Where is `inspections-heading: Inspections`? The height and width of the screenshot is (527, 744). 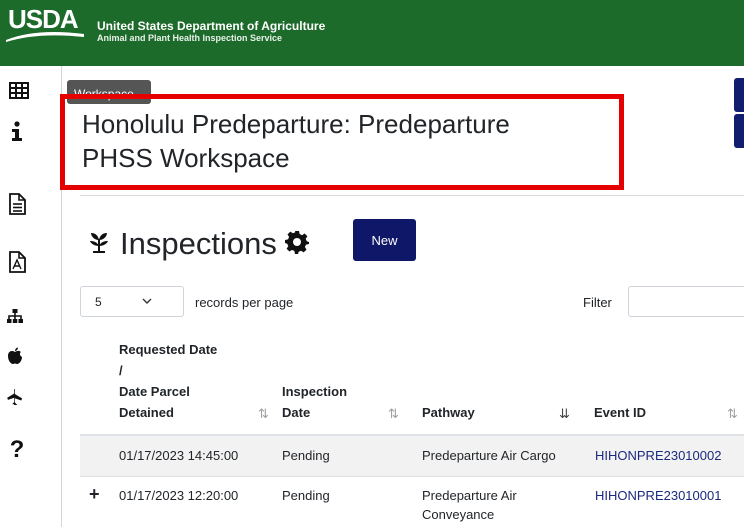
inspections-heading: Inspections is located at coordinates (198, 244).